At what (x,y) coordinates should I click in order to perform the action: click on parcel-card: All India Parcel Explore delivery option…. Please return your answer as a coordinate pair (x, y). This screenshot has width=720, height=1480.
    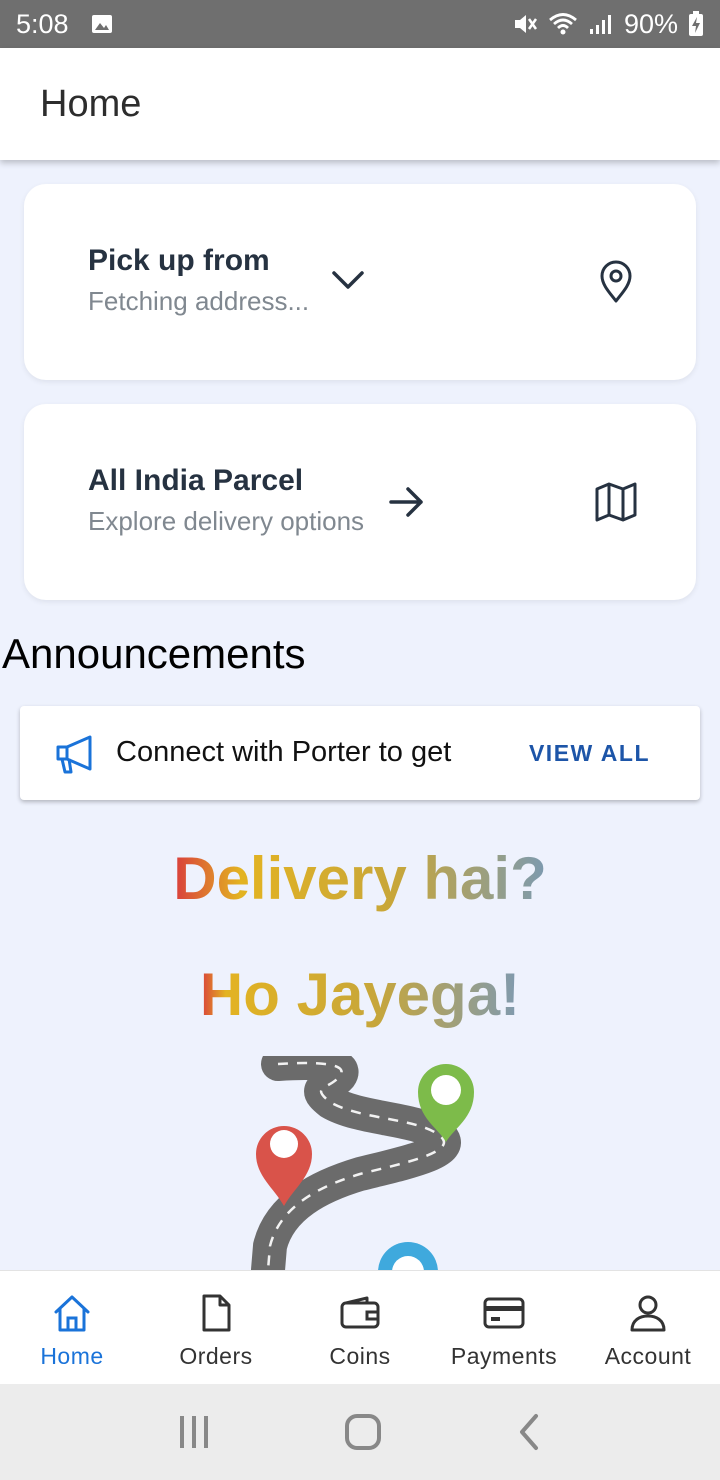
    Looking at the image, I should click on (360, 502).